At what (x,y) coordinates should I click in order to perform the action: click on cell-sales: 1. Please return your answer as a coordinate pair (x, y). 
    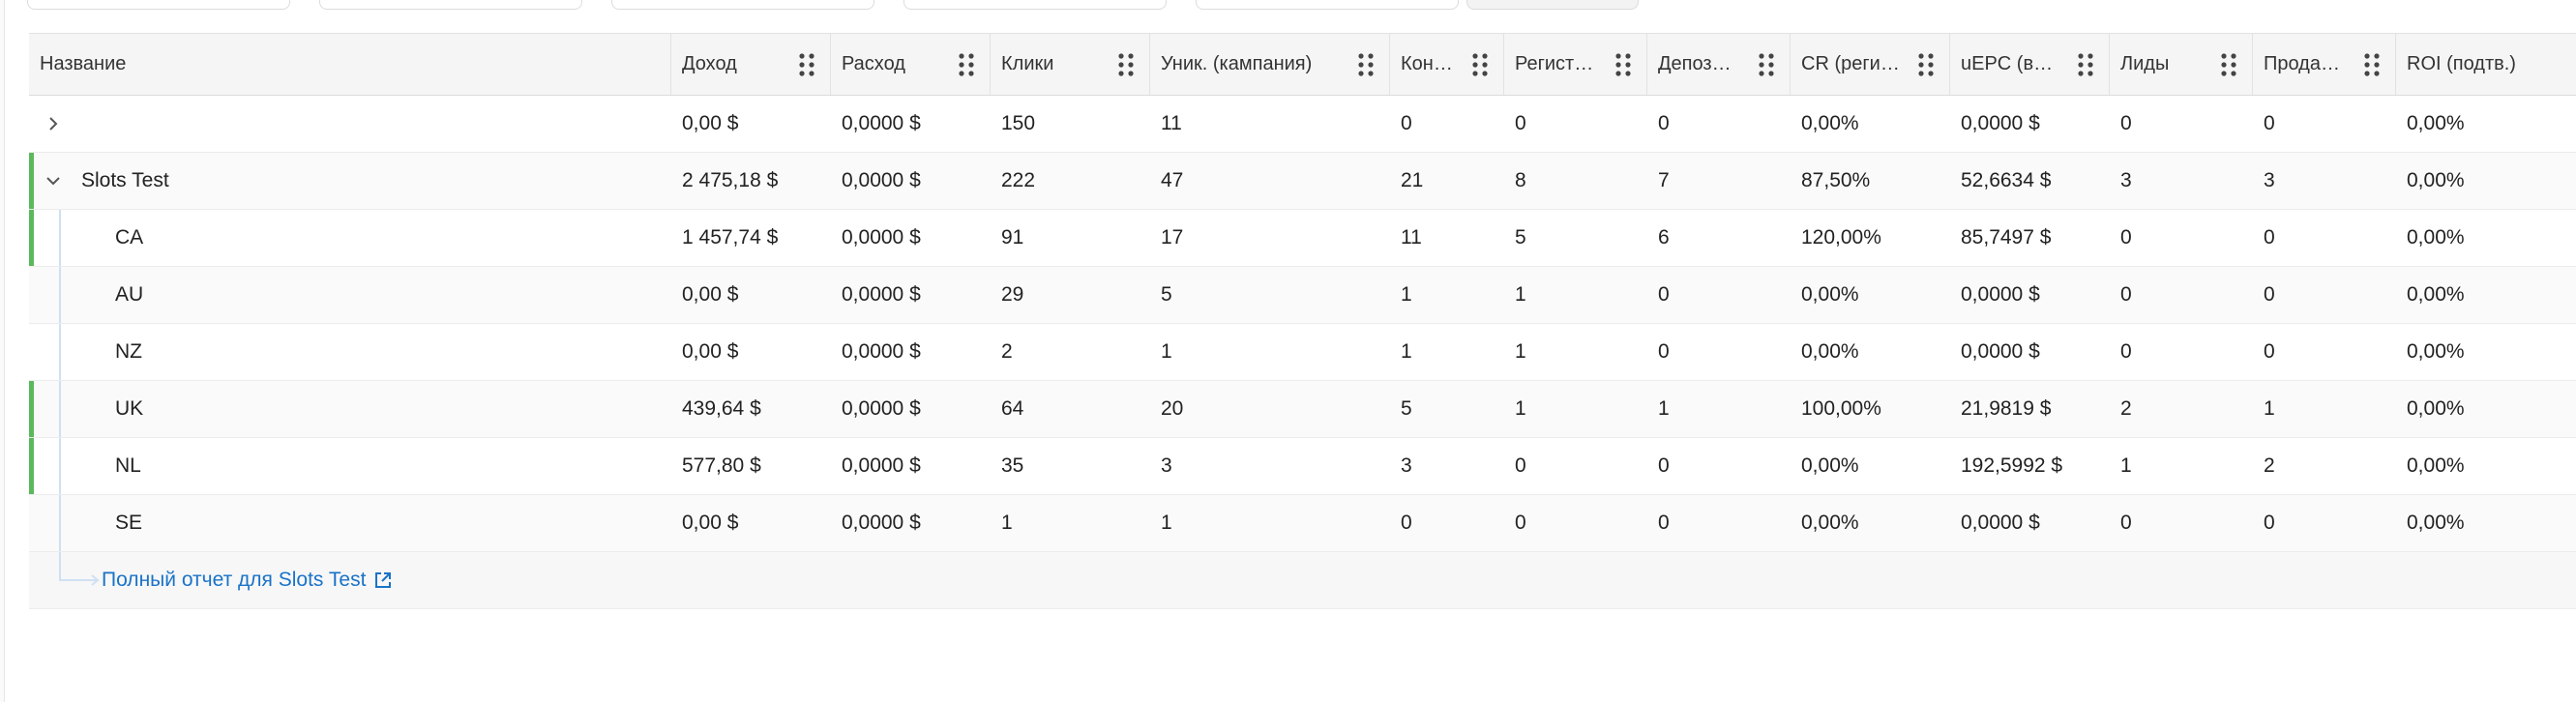
    Looking at the image, I should click on (2269, 409).